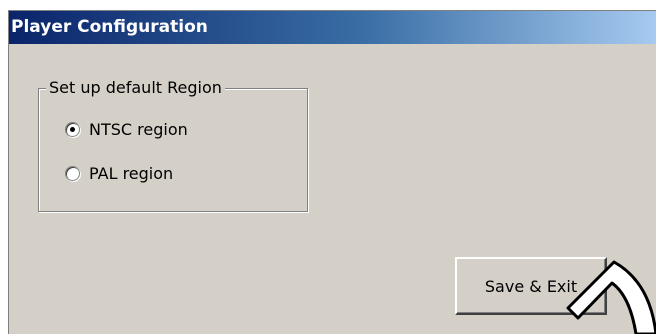 This screenshot has height=334, width=656. I want to click on radio-ntsc-region: NTSC region, so click(126, 129).